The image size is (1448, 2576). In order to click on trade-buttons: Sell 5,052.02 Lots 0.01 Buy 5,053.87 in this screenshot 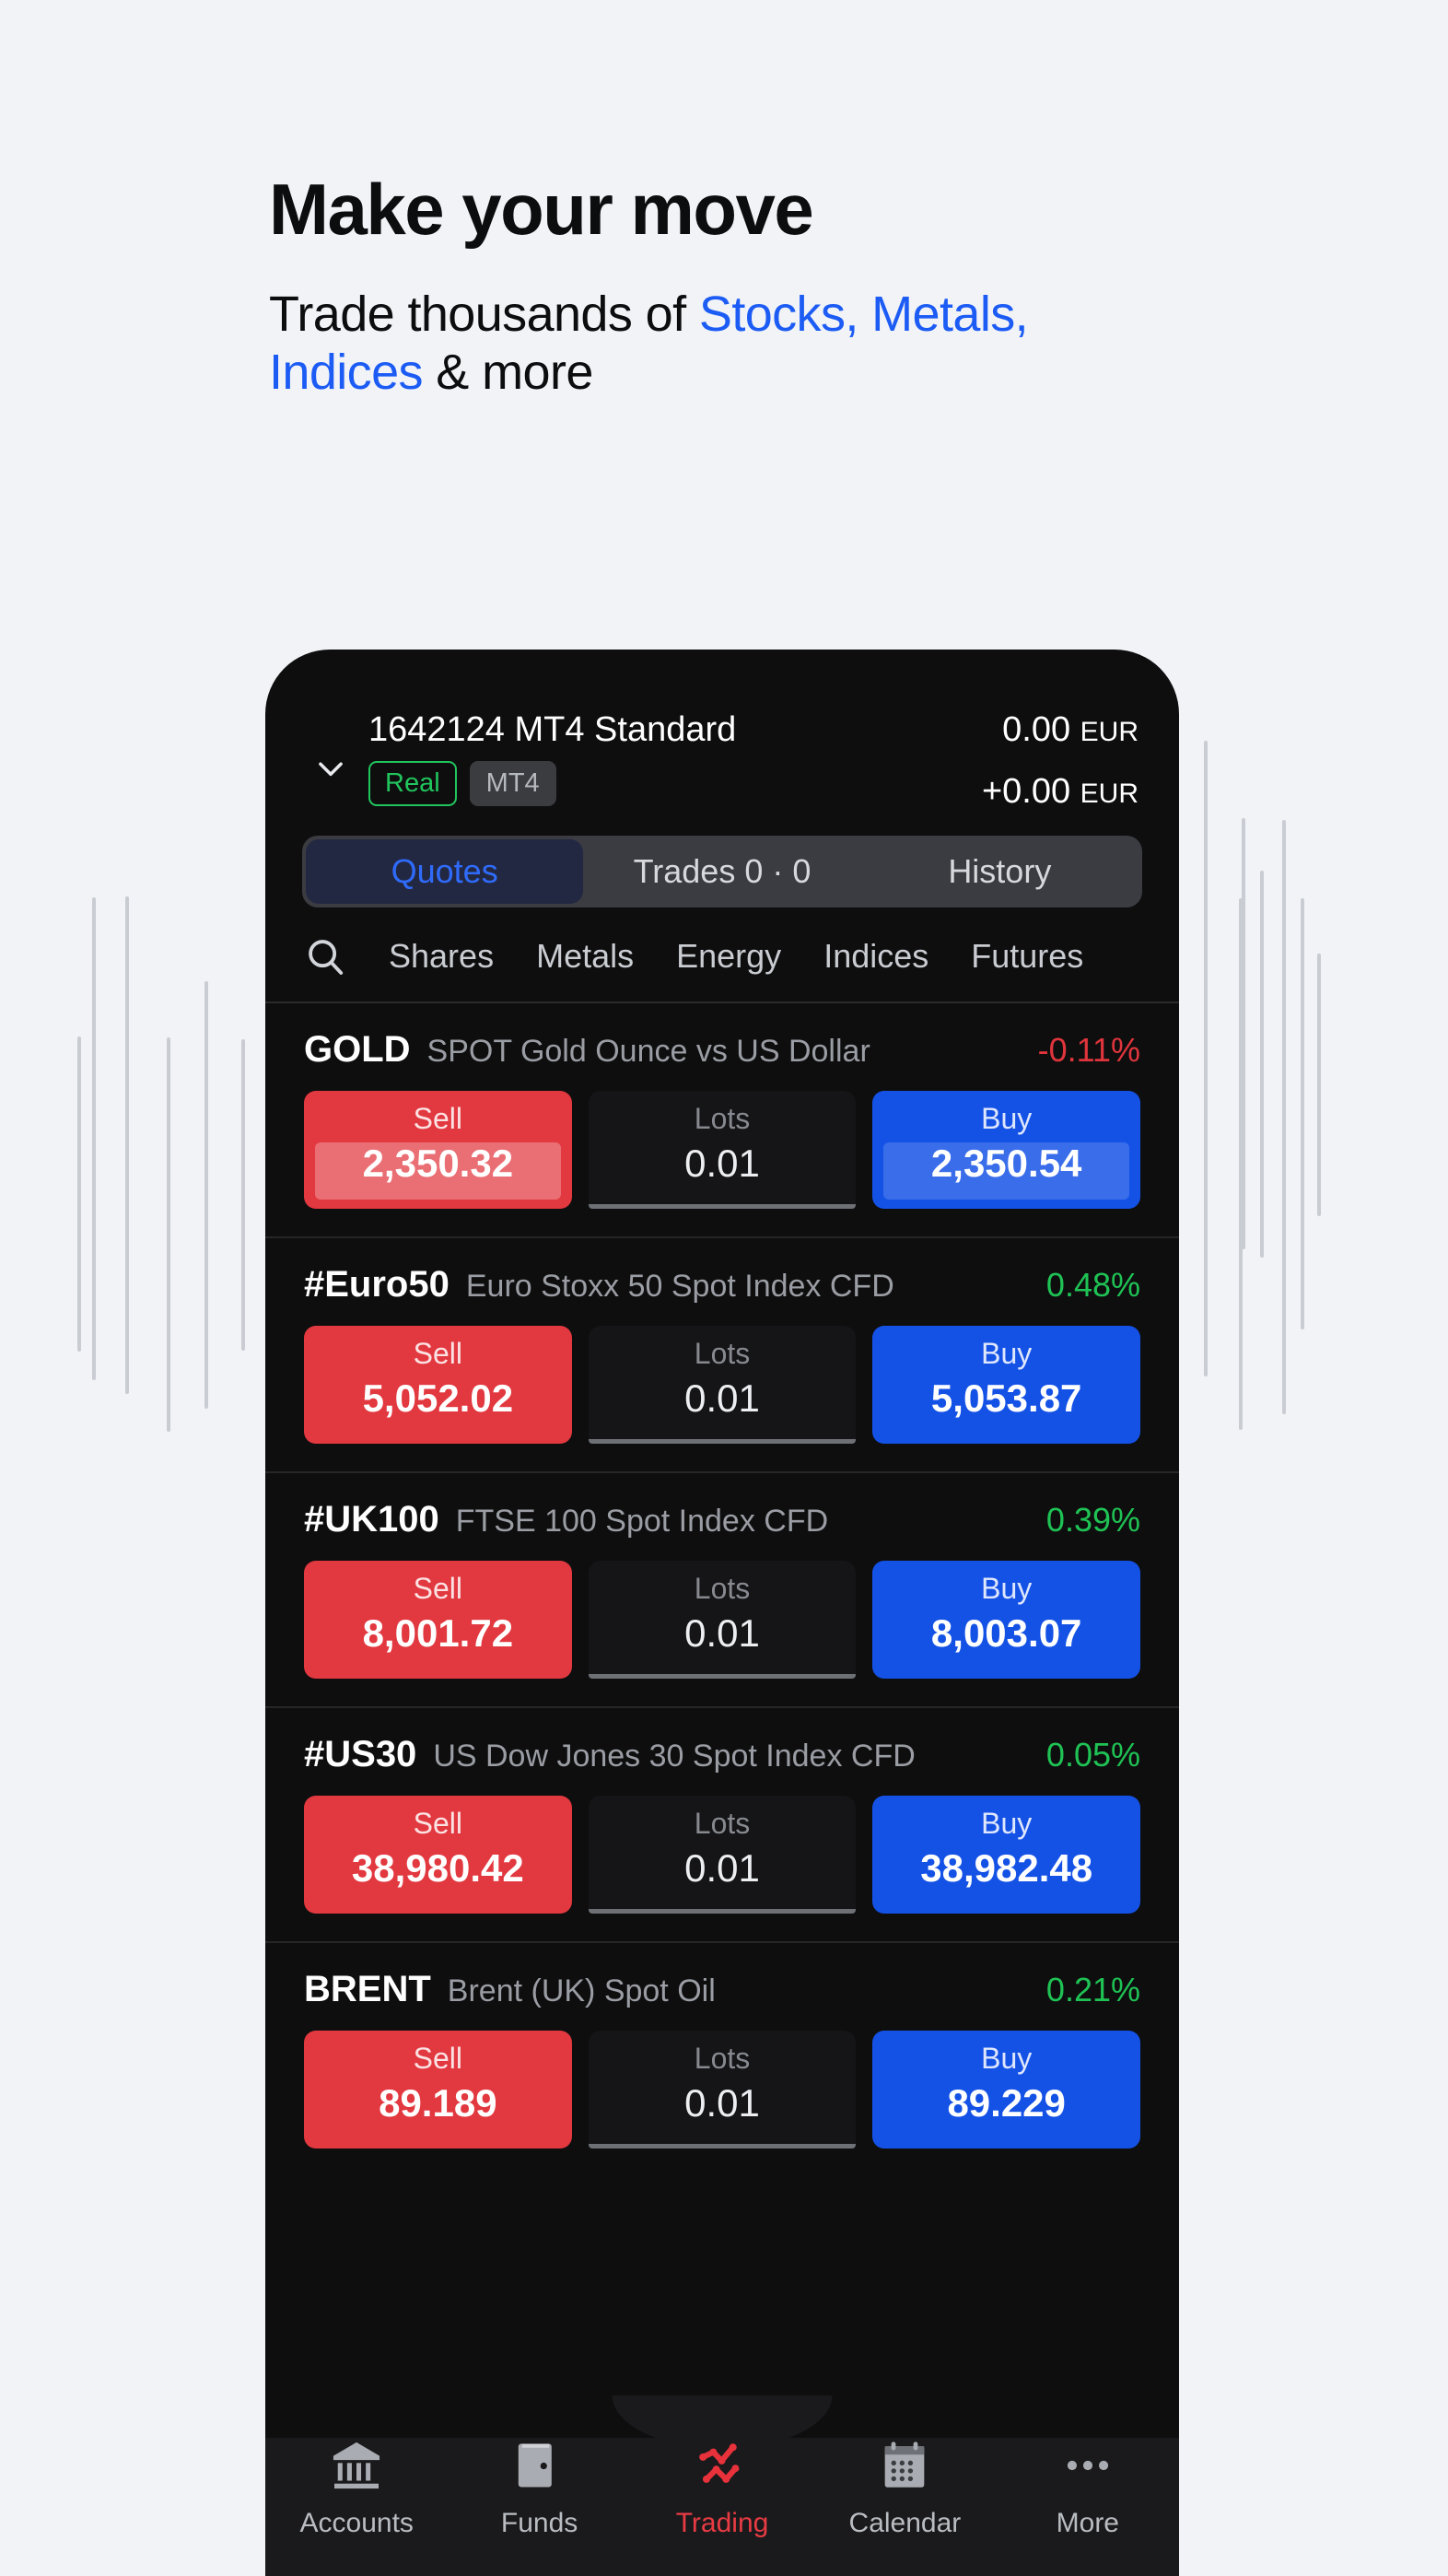, I will do `click(722, 1385)`.